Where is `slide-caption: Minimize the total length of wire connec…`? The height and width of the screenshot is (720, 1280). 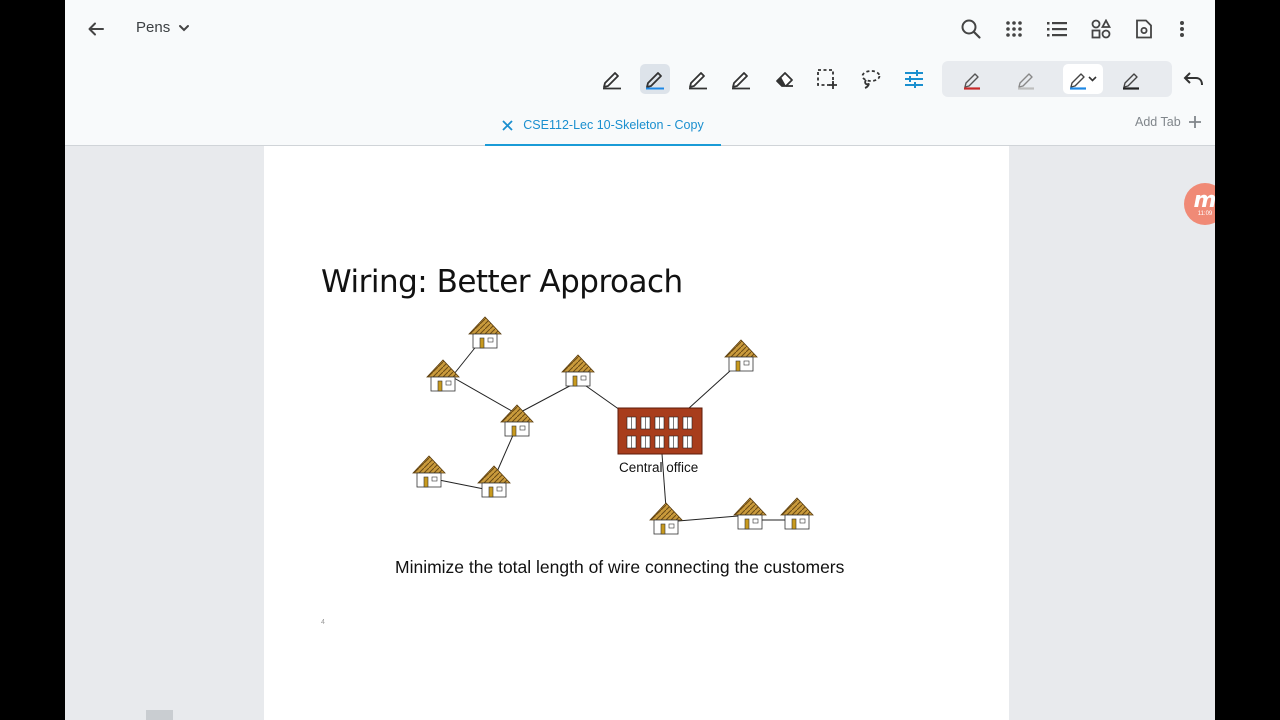
slide-caption: Minimize the total length of wire connec… is located at coordinates (620, 567).